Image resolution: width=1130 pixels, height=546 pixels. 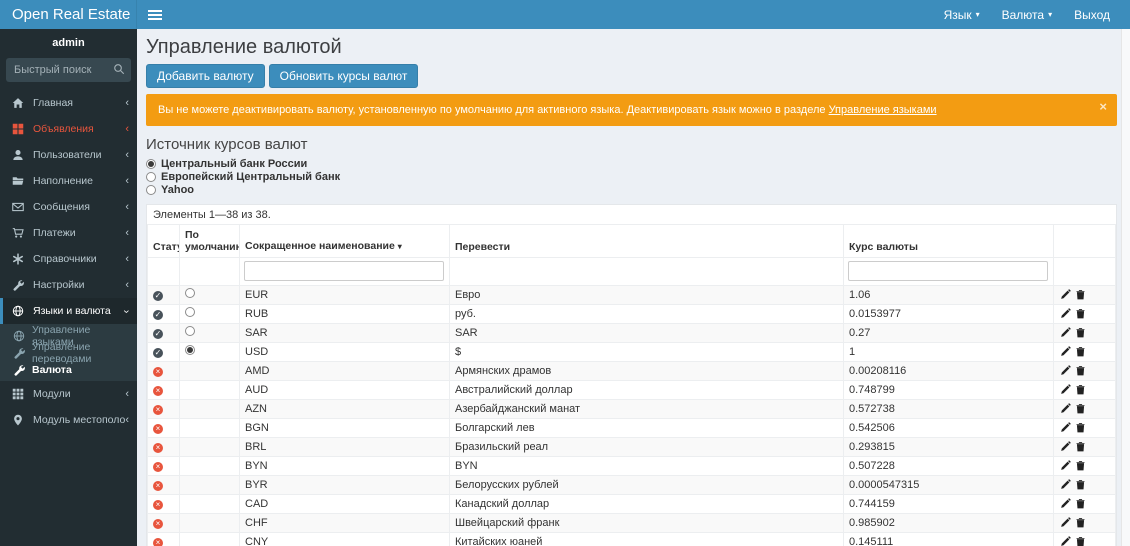 I want to click on table-row: × BGN Болгарский лев 0.542506, so click(x=631, y=428).